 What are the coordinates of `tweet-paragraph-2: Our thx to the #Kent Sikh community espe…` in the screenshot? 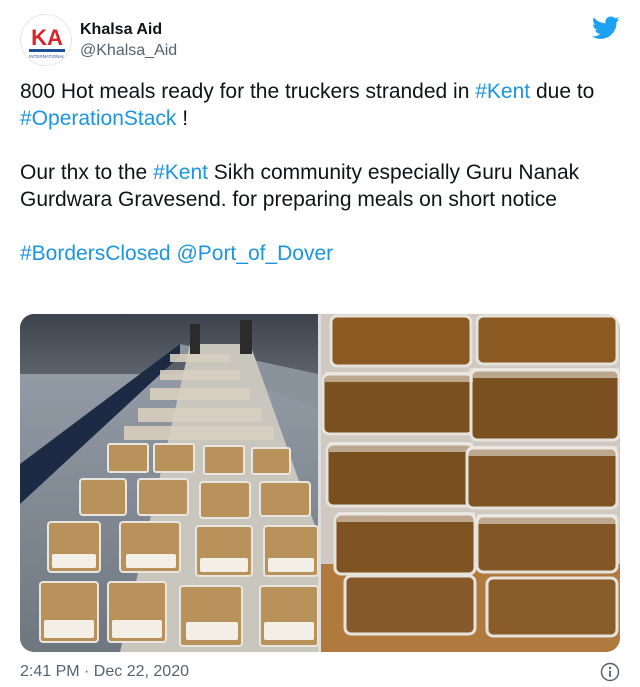 It's located at (320, 186).